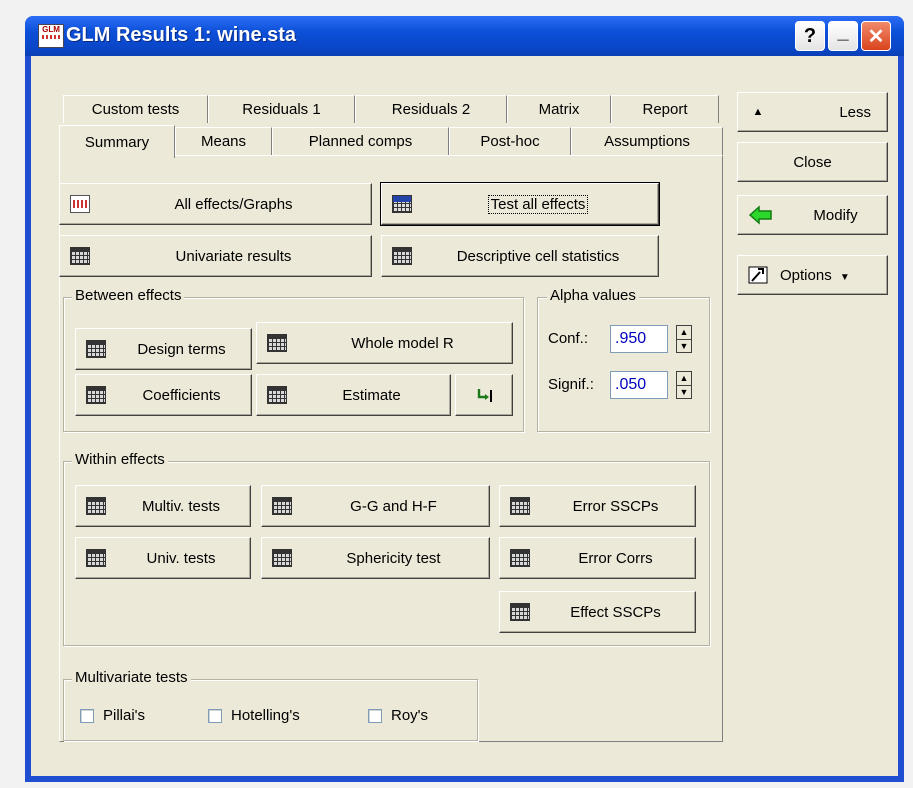  What do you see at coordinates (639, 385) in the screenshot?
I see `signif-input: .050` at bounding box center [639, 385].